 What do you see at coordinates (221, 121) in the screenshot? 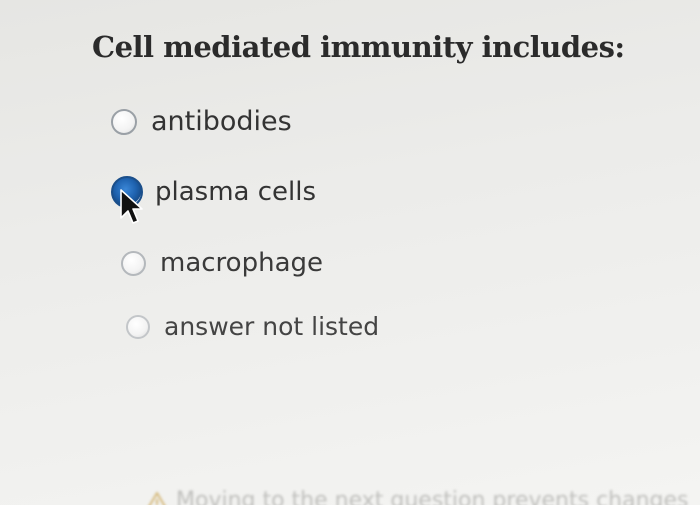
I see `option-label: antibodies` at bounding box center [221, 121].